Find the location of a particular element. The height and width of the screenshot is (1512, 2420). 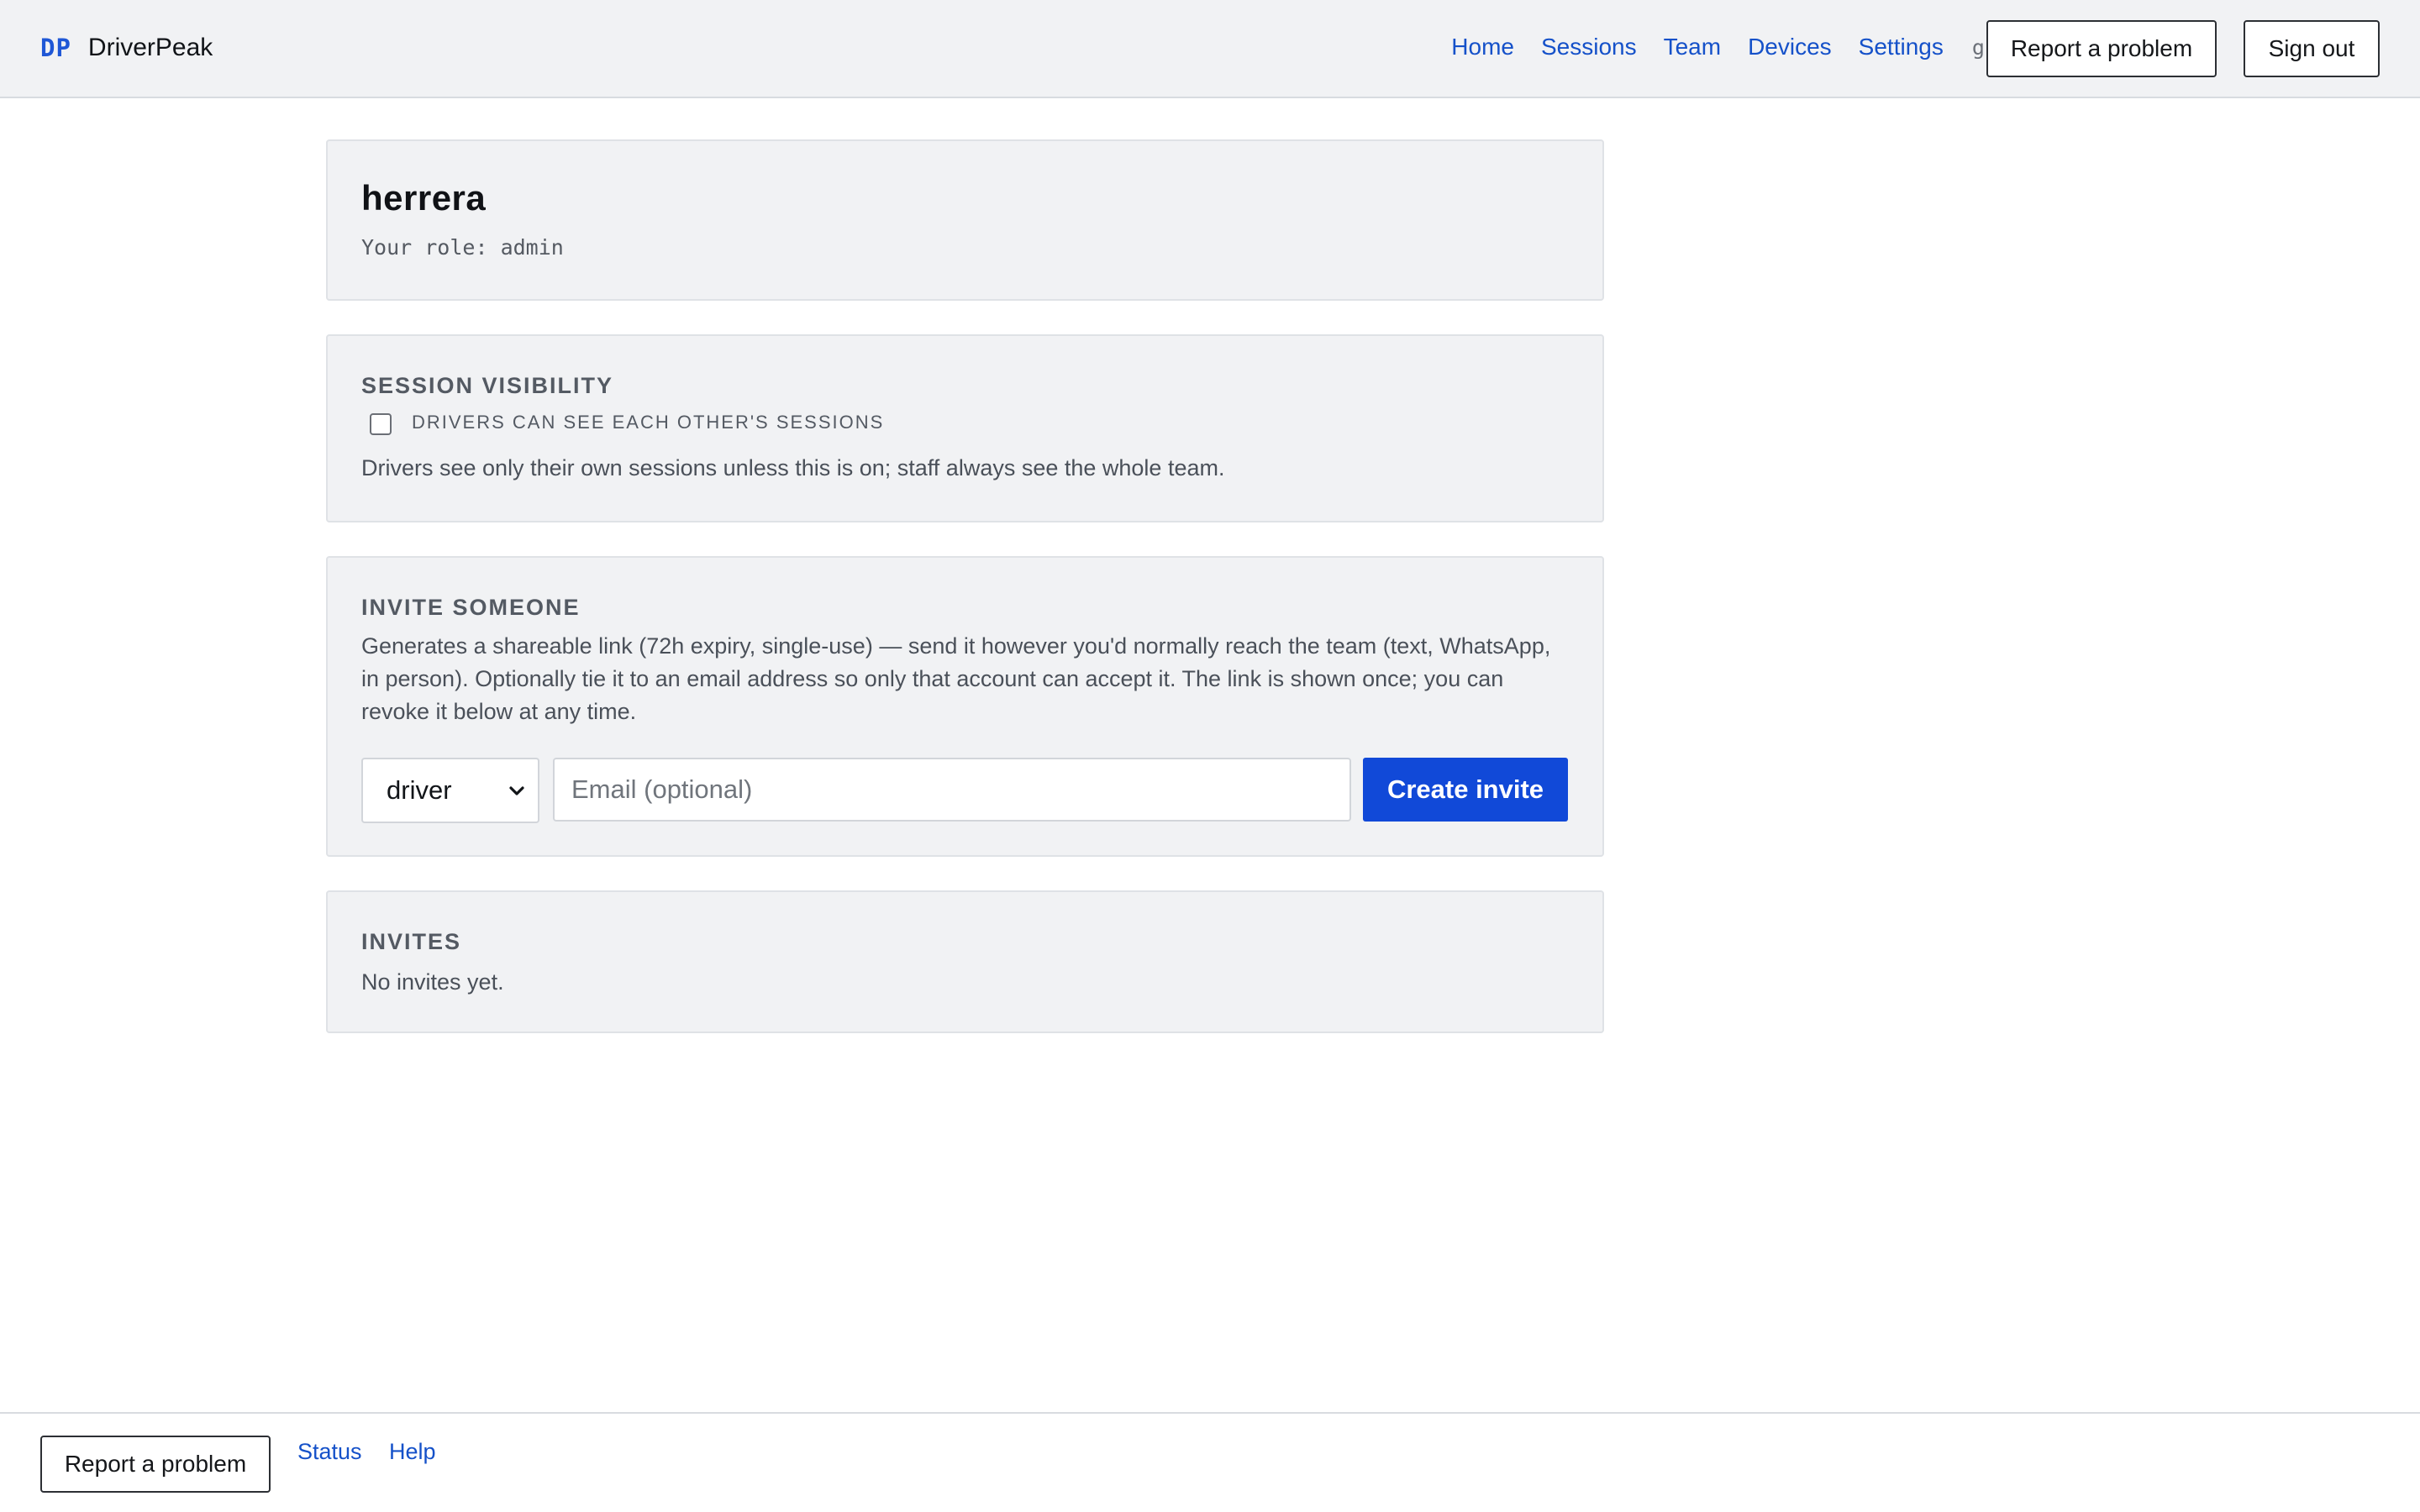

nav-settings: Settings is located at coordinates (1902, 47).